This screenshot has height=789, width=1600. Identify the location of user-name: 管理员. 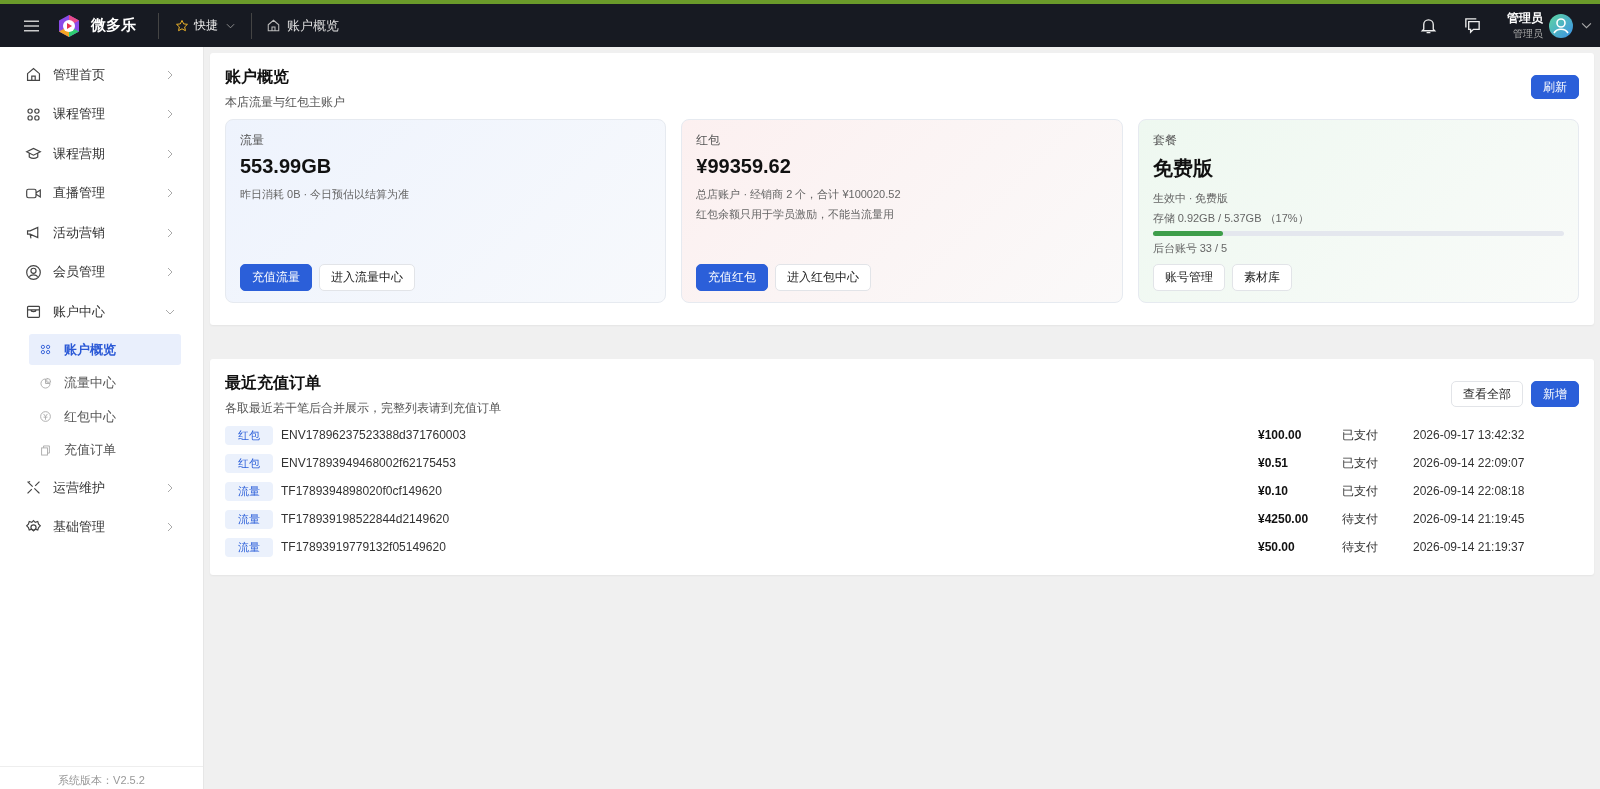
(1525, 18).